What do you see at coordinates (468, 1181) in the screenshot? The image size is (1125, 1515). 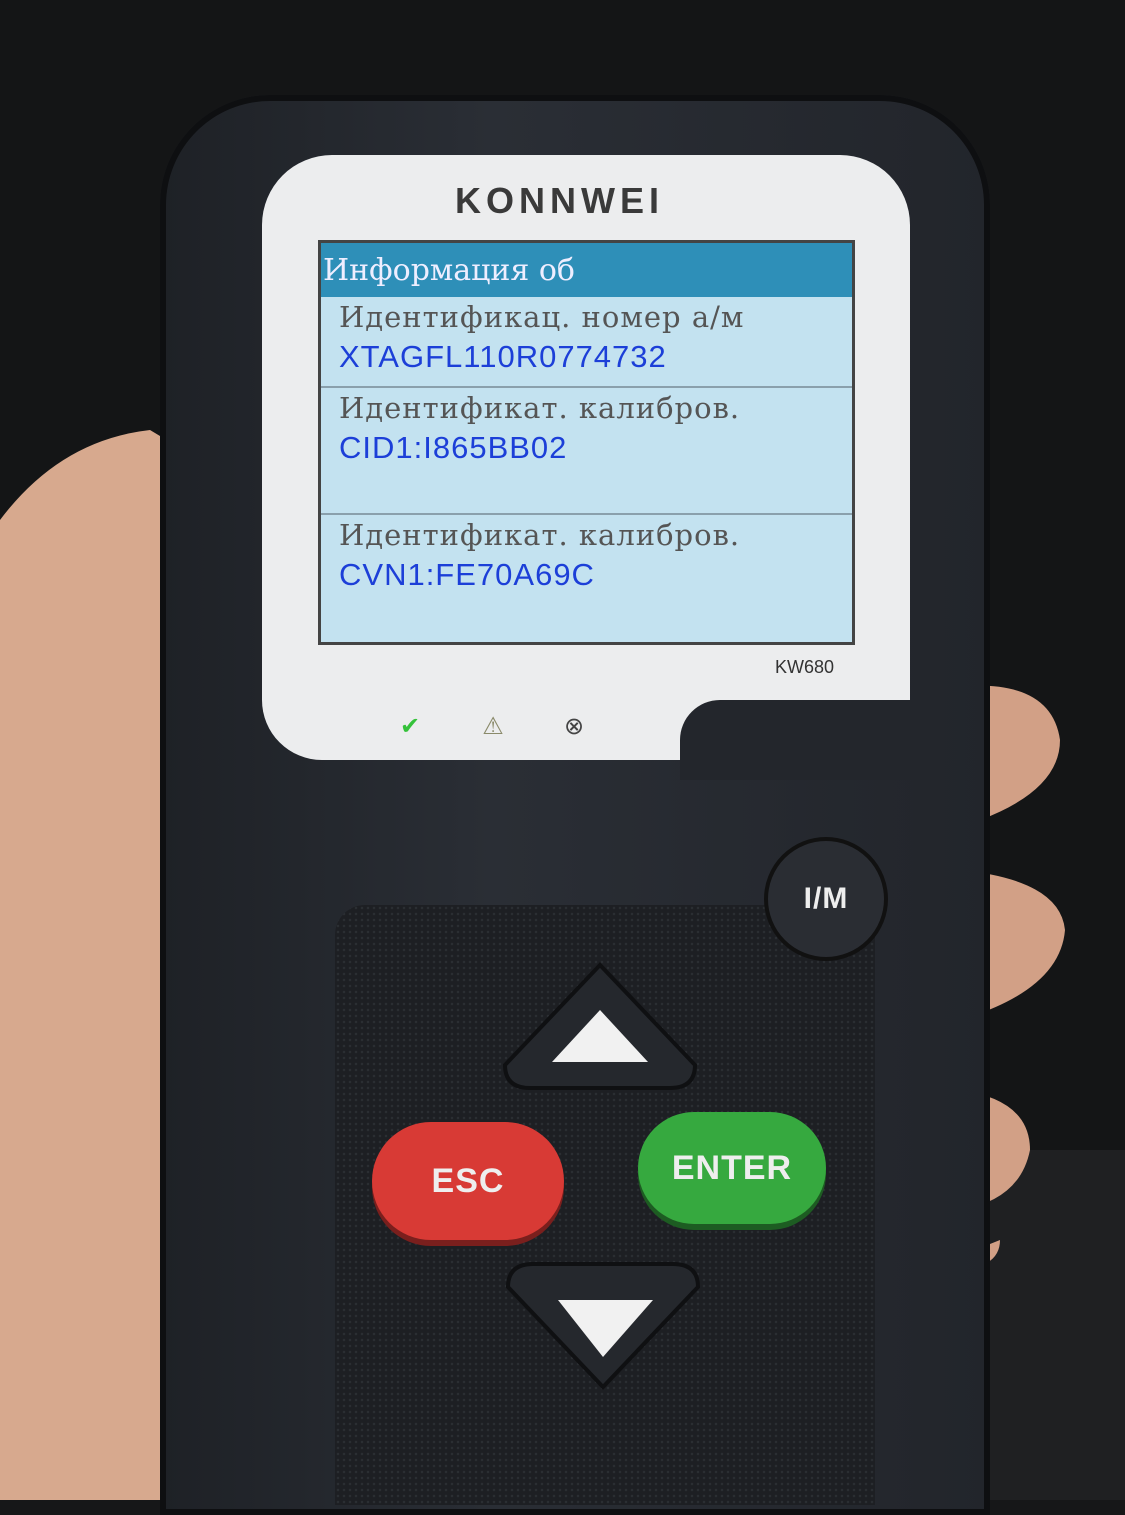 I see `esc-button: ESC` at bounding box center [468, 1181].